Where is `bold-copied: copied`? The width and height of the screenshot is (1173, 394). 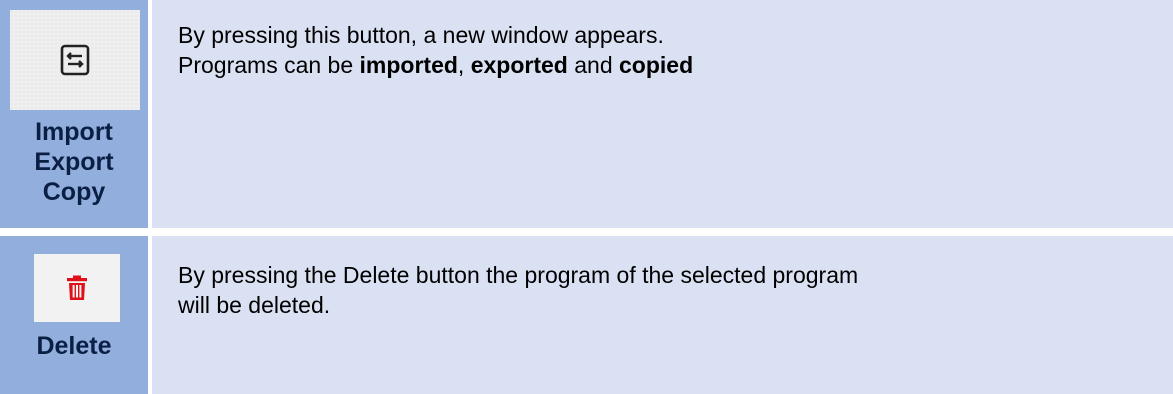 bold-copied: copied is located at coordinates (656, 65).